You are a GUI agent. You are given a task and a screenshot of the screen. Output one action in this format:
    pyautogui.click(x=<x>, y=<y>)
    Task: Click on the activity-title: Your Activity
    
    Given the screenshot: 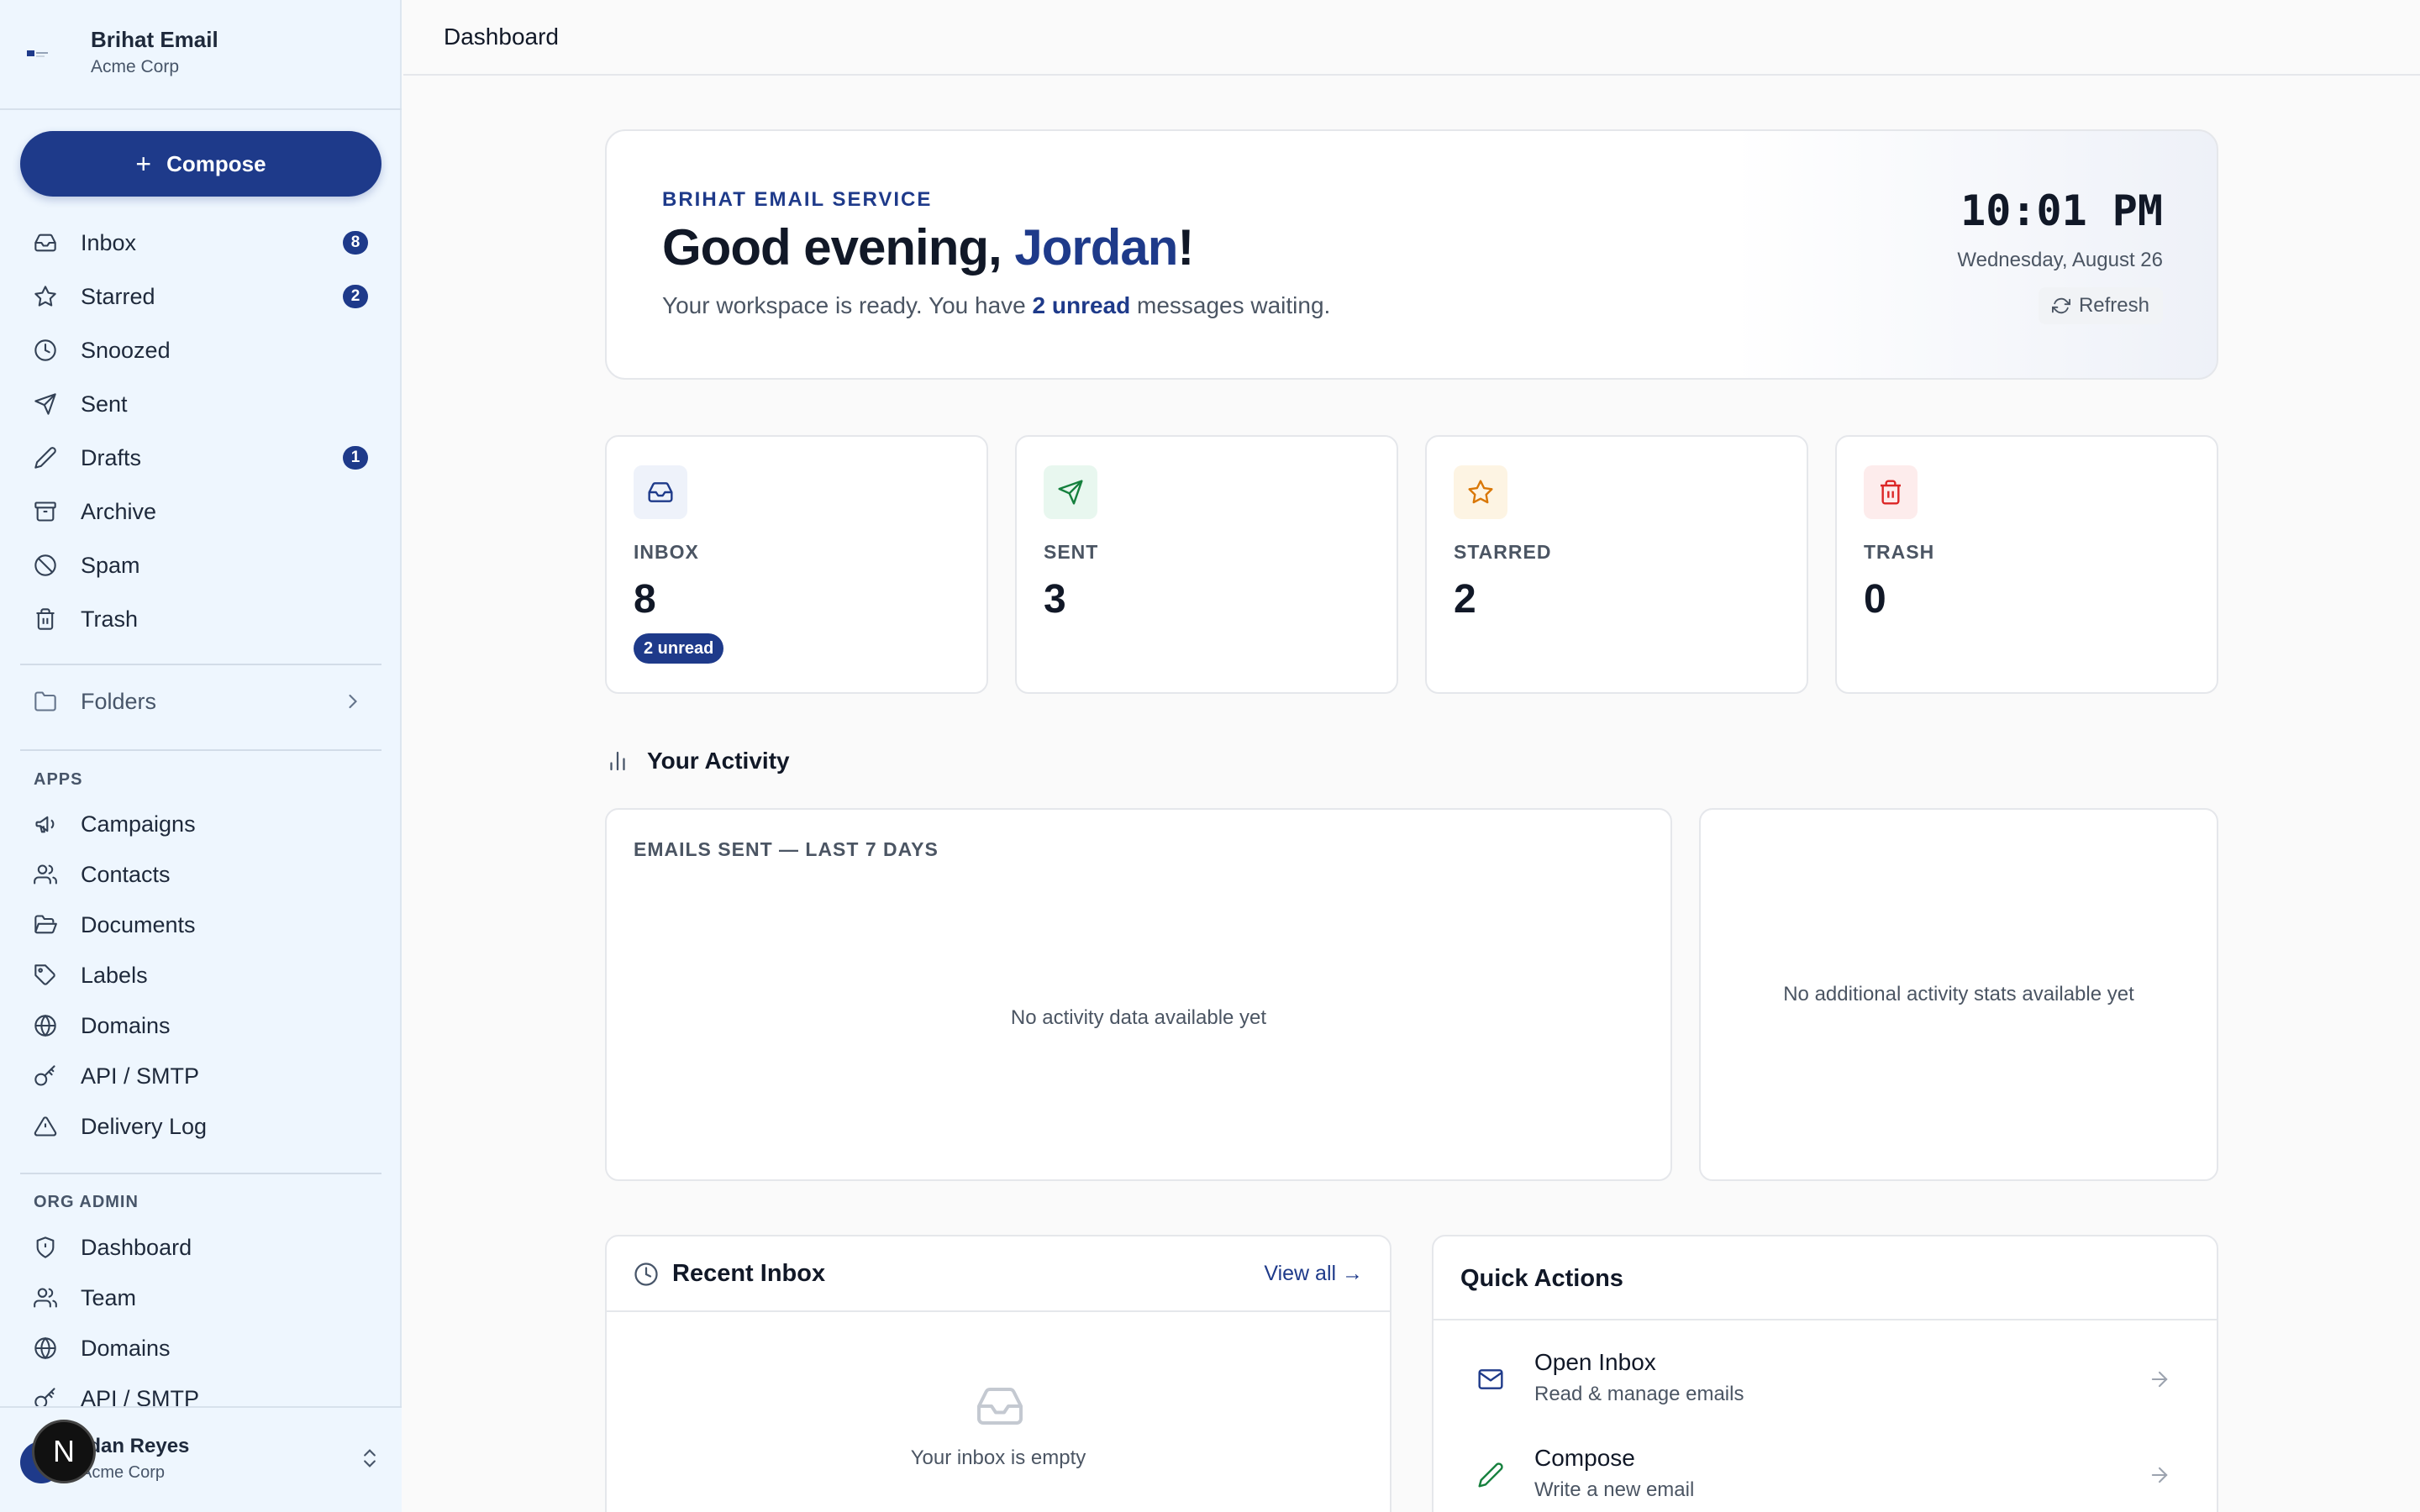 What is the action you would take?
    pyautogui.click(x=719, y=761)
    